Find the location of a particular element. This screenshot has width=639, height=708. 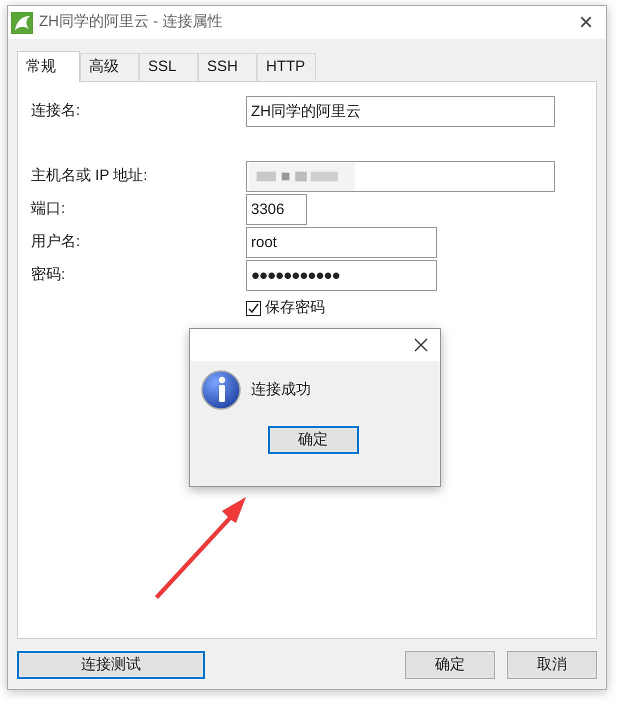

field-label: 端口: is located at coordinates (48, 209).